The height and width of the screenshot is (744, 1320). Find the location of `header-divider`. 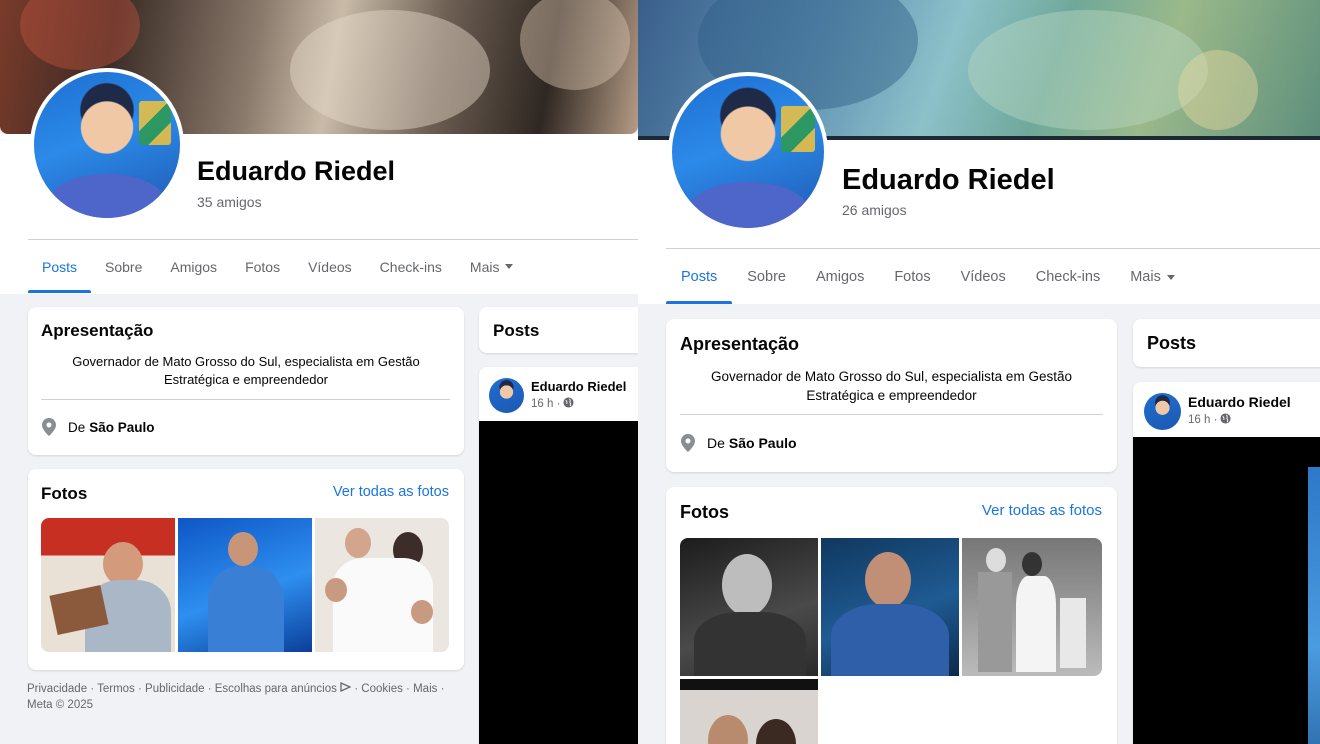

header-divider is located at coordinates (993, 248).